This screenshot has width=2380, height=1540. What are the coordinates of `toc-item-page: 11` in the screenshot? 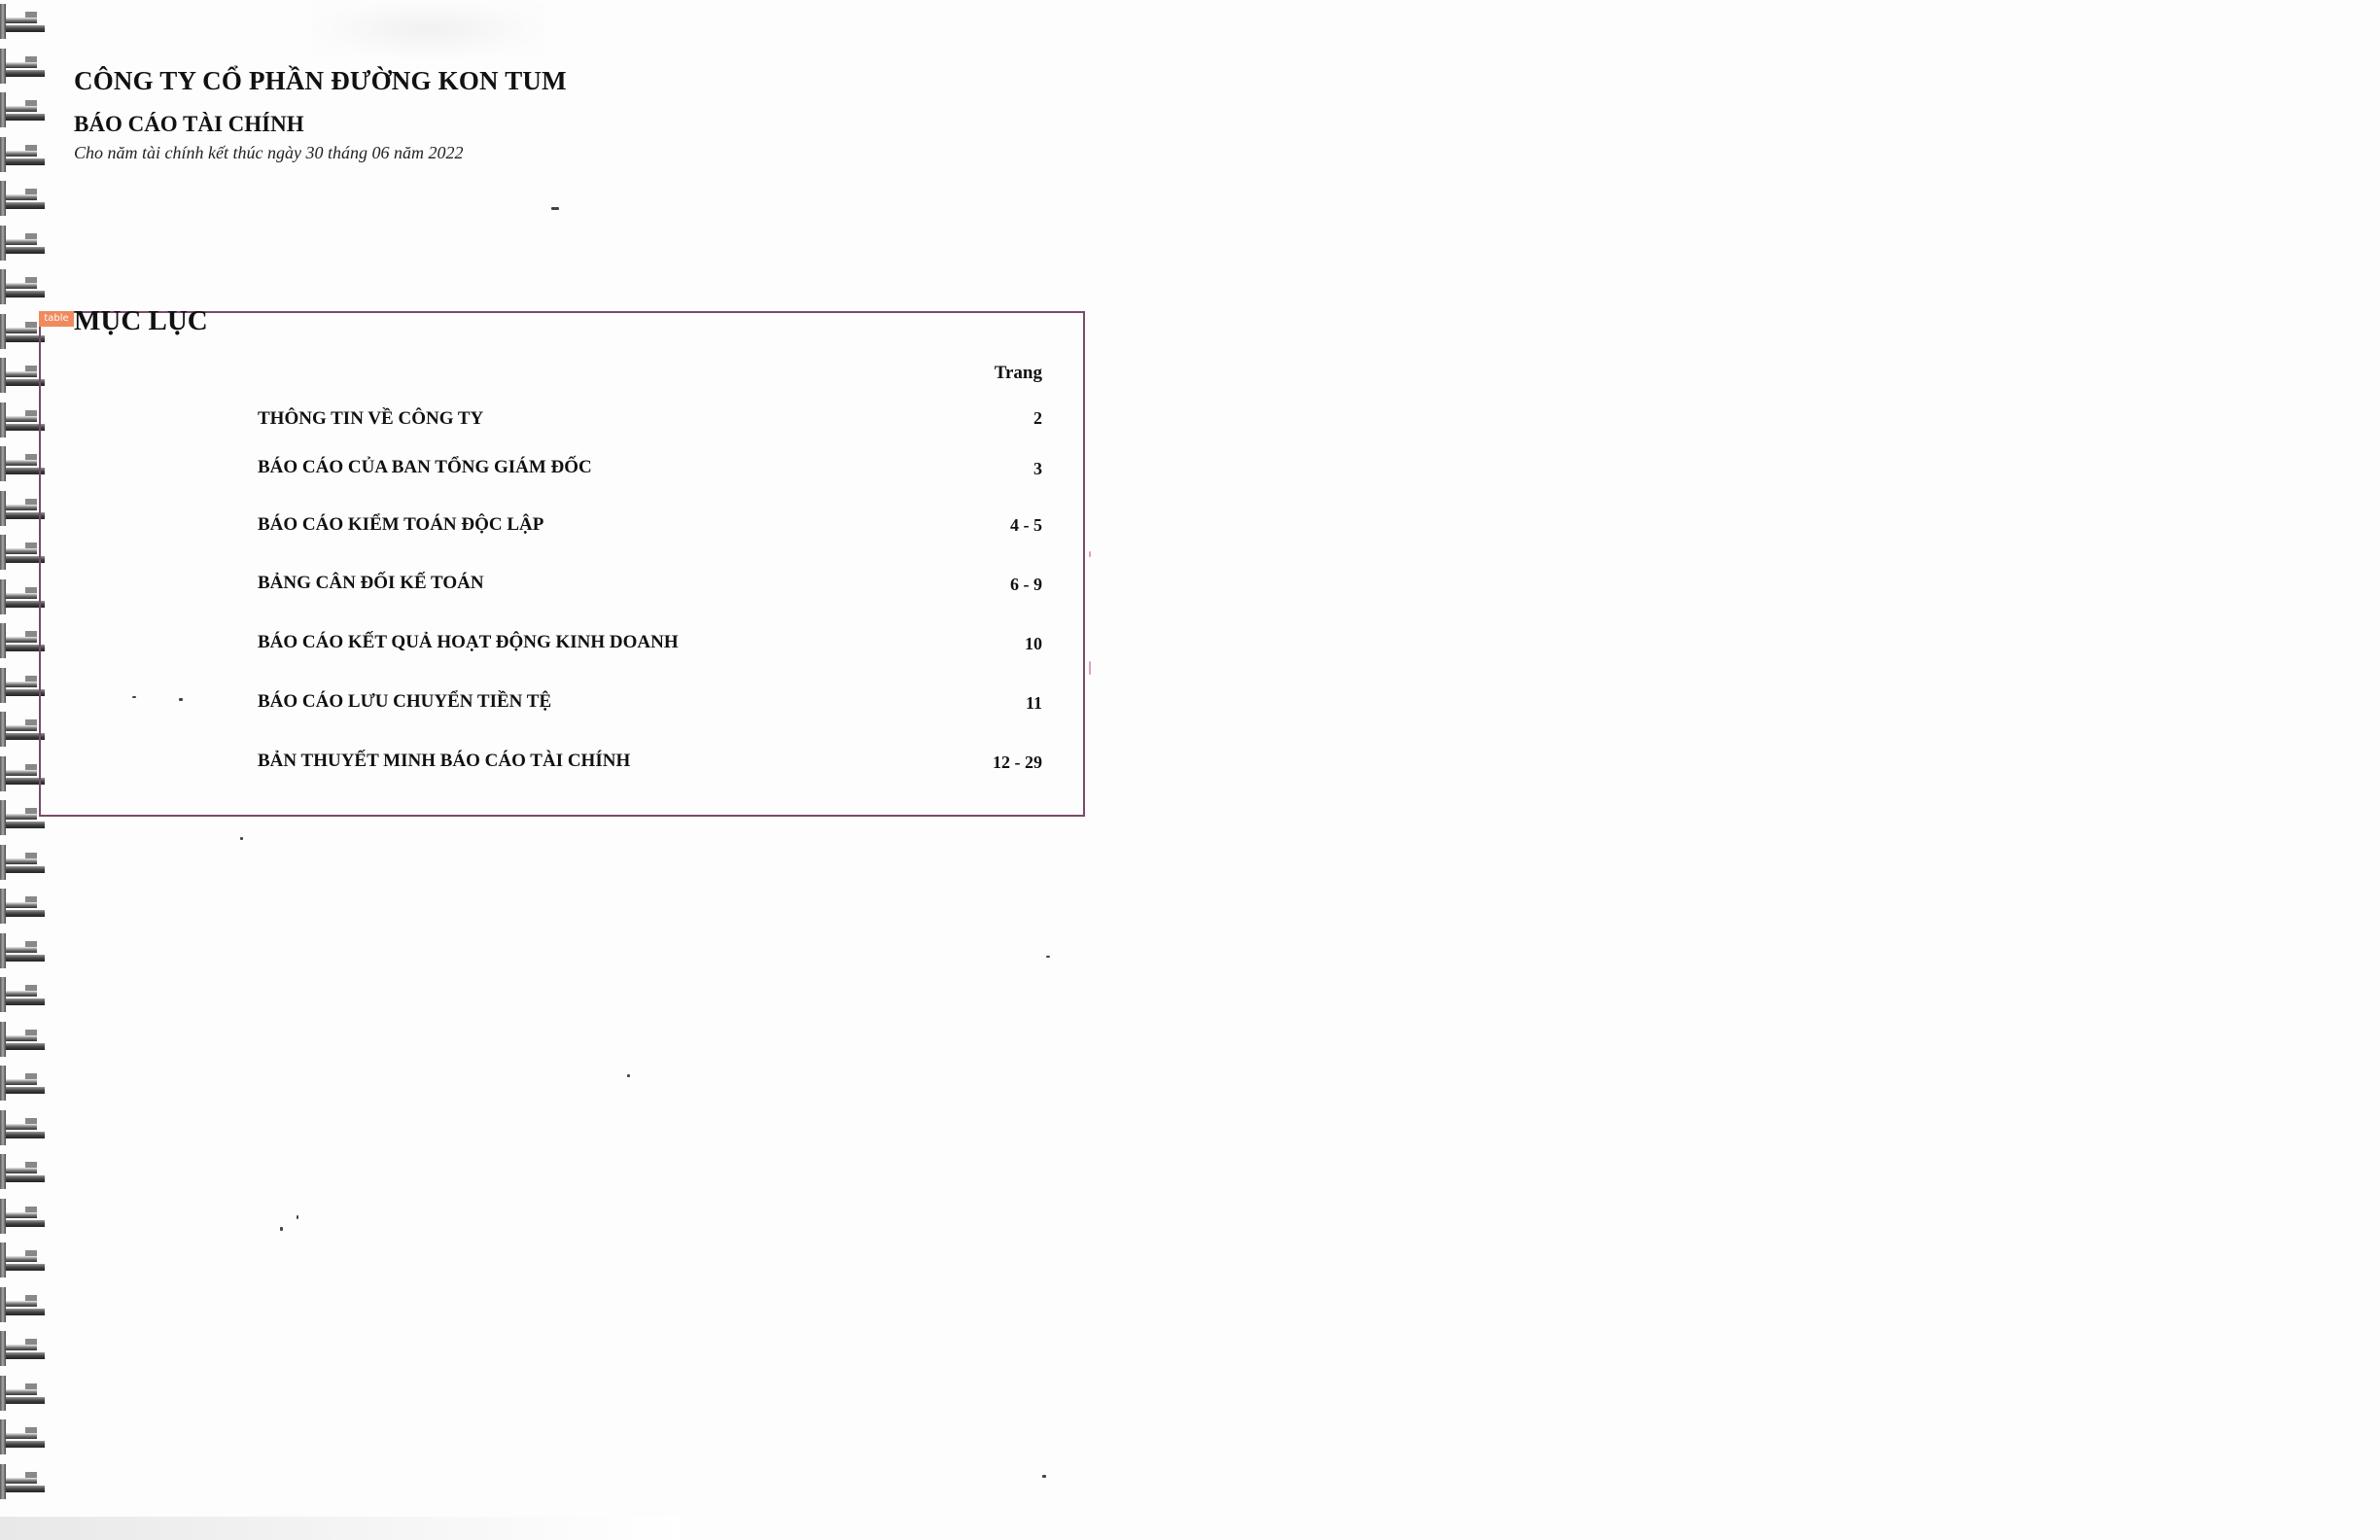 It's located at (1033, 703).